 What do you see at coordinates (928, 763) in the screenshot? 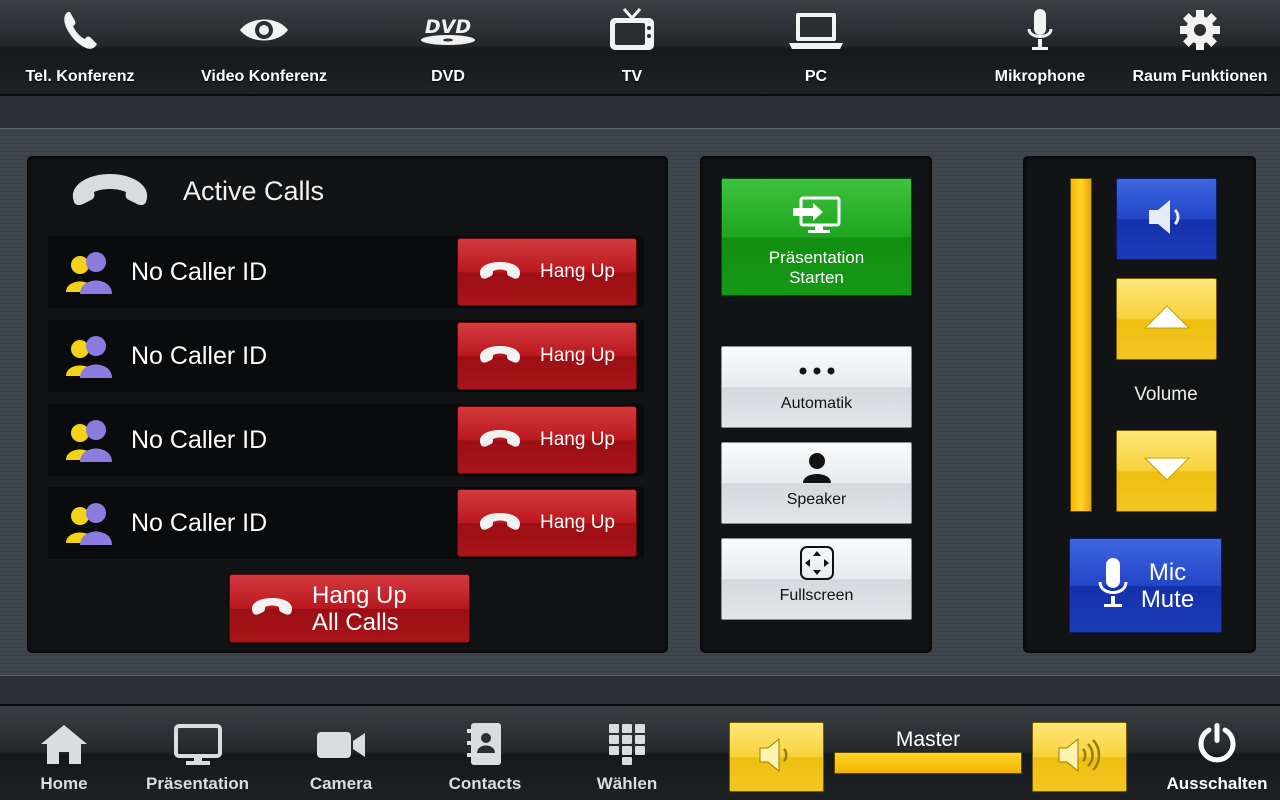
I see `master-volume-bar` at bounding box center [928, 763].